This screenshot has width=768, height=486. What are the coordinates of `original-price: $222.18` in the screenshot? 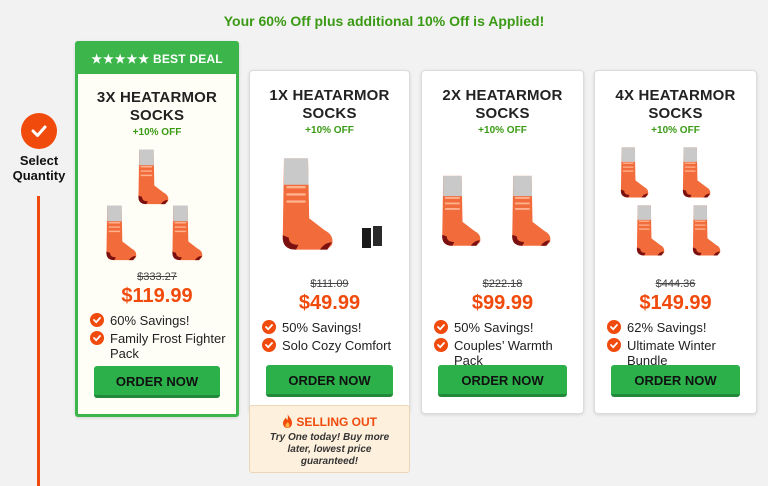 It's located at (502, 284).